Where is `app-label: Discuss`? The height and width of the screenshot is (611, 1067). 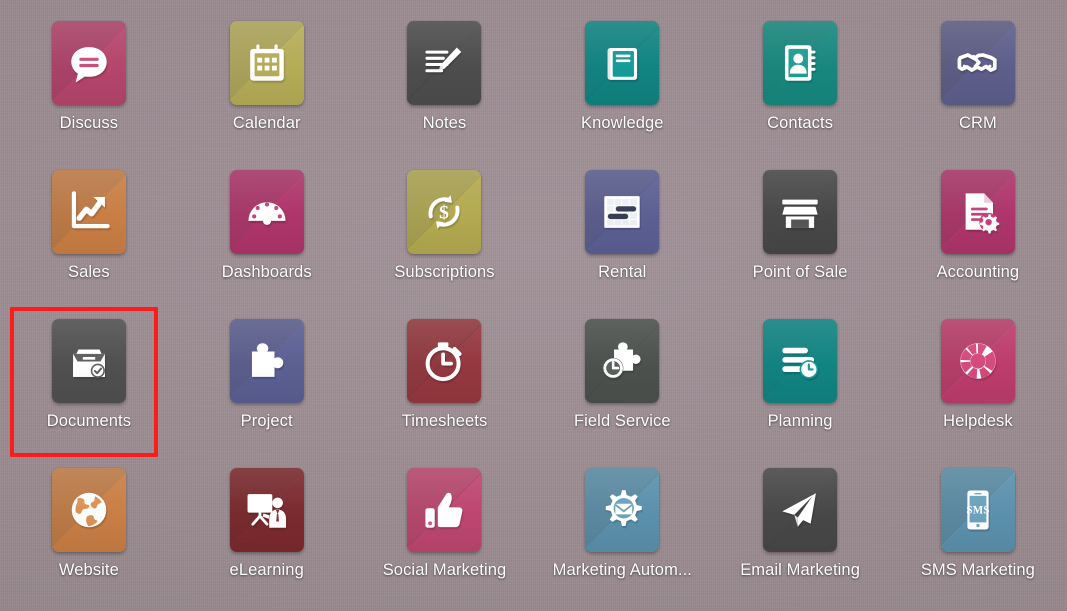
app-label: Discuss is located at coordinates (89, 123).